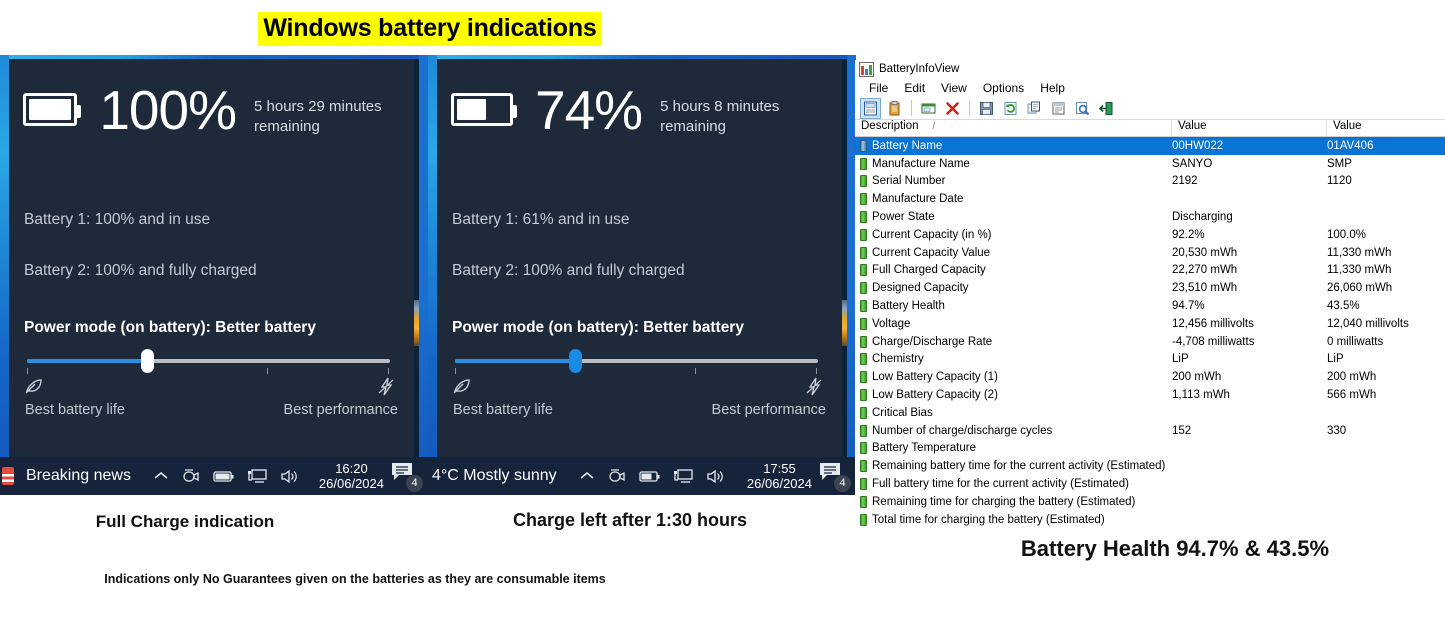 The width and height of the screenshot is (1445, 626). I want to click on table-row: Battery Name 00HW022 01AV406, so click(1150, 146).